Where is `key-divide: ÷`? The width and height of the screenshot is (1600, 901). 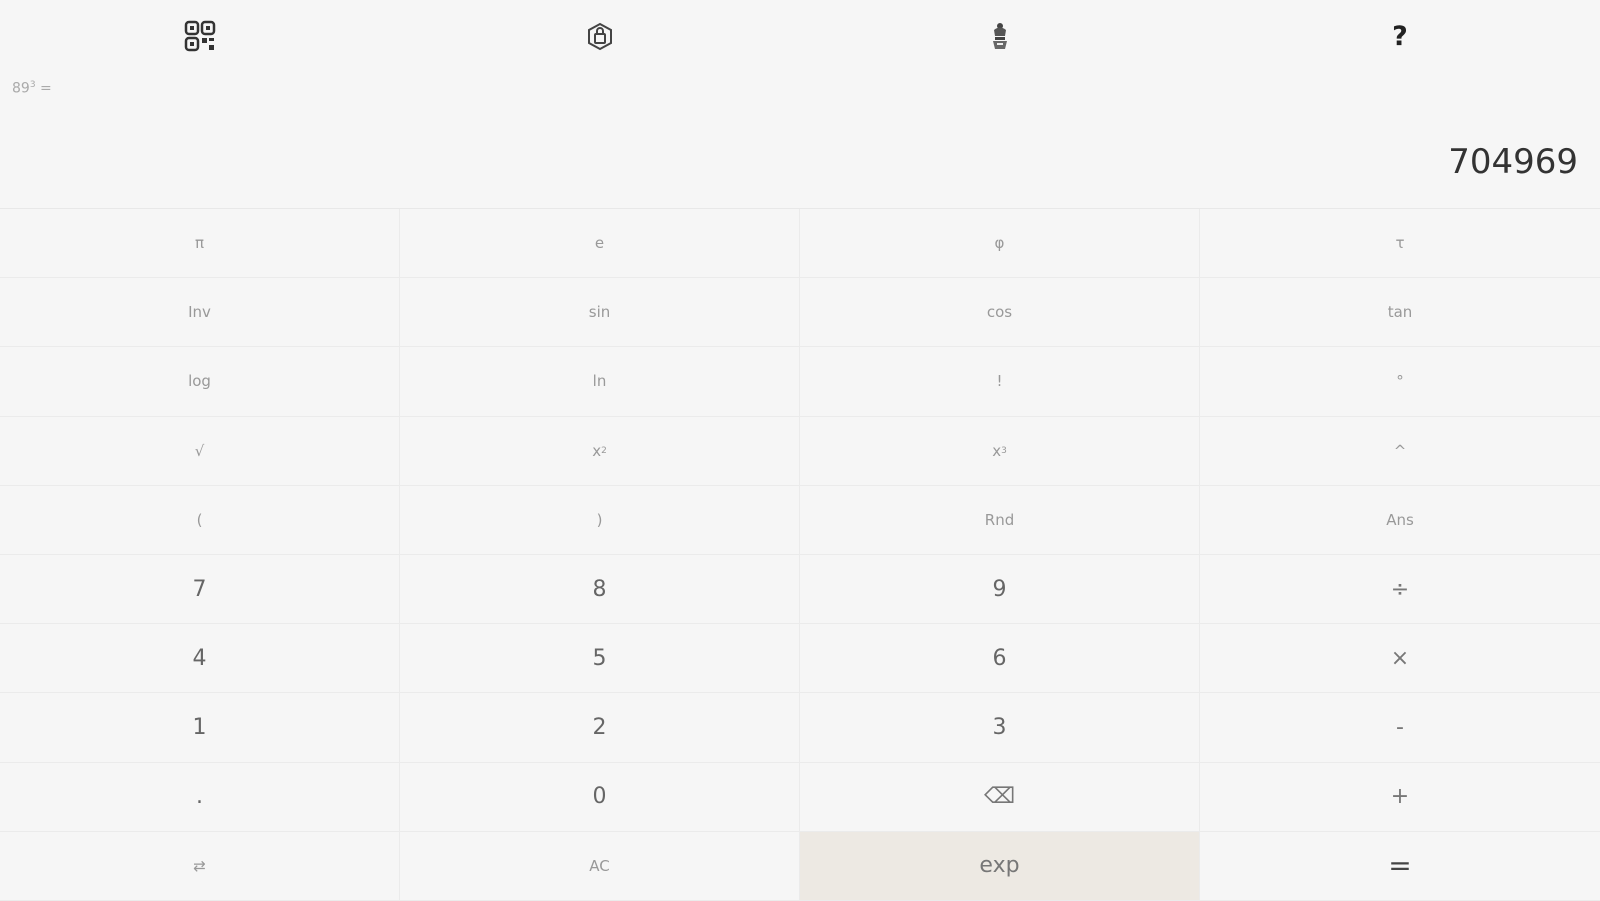
key-divide: ÷ is located at coordinates (1400, 589).